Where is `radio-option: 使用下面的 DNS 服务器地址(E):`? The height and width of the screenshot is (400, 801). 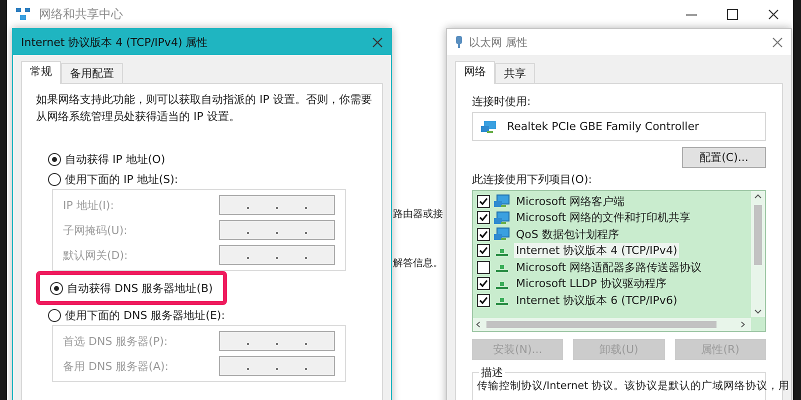 radio-option: 使用下面的 DNS 服务器地址(E): is located at coordinates (136, 315).